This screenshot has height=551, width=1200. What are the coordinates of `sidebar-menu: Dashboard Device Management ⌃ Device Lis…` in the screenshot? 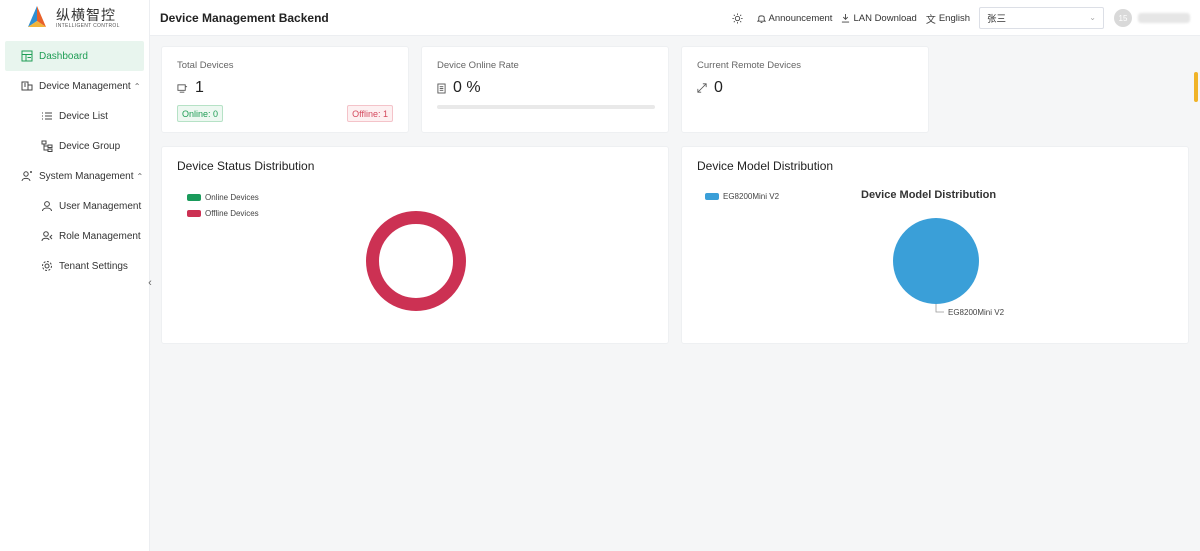 It's located at (74, 161).